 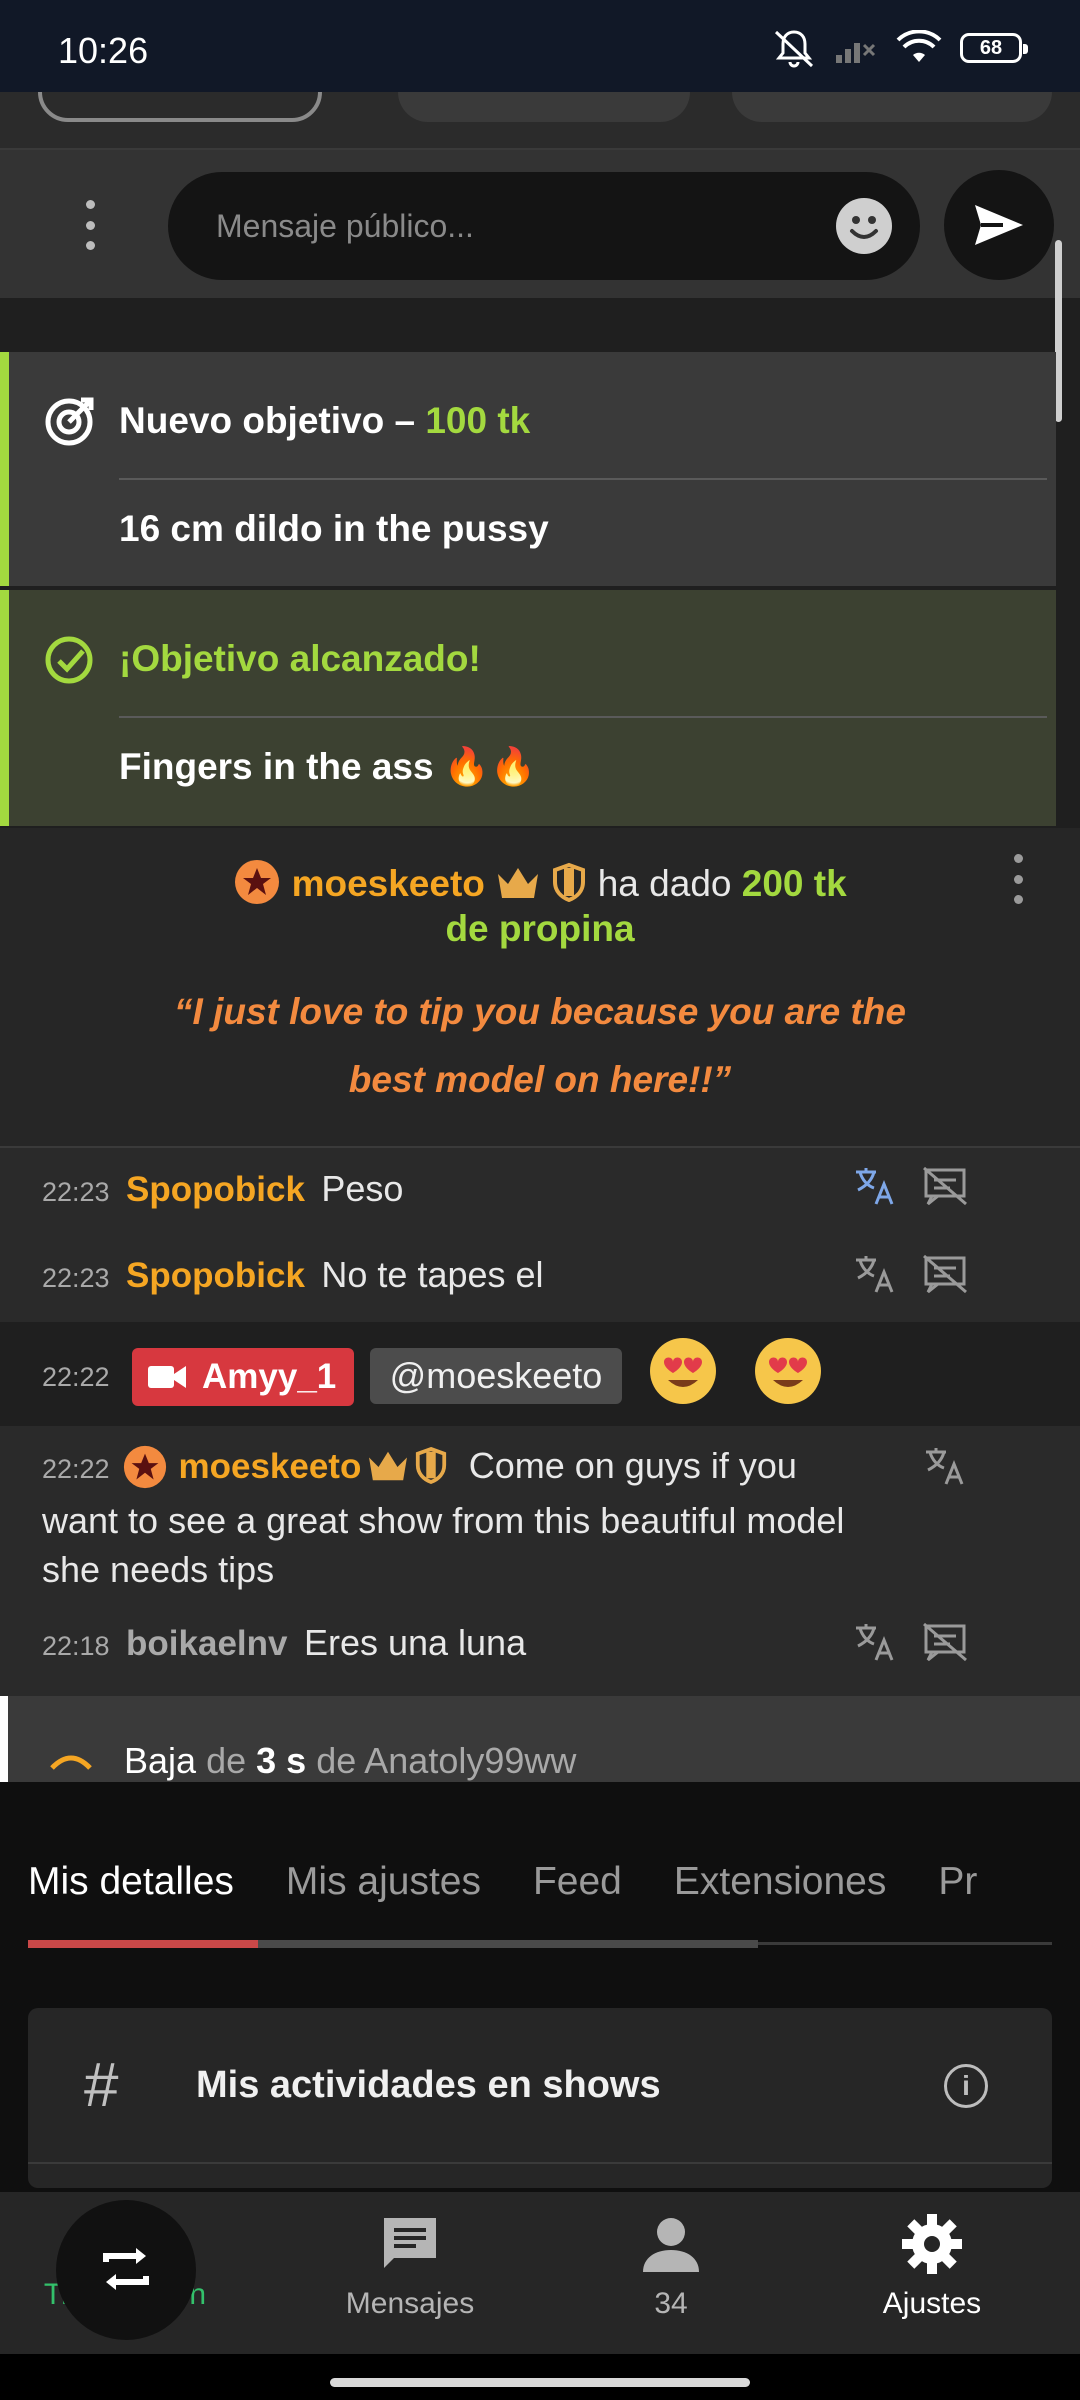 I want to click on model-badge: Amyy_1, so click(x=243, y=1377).